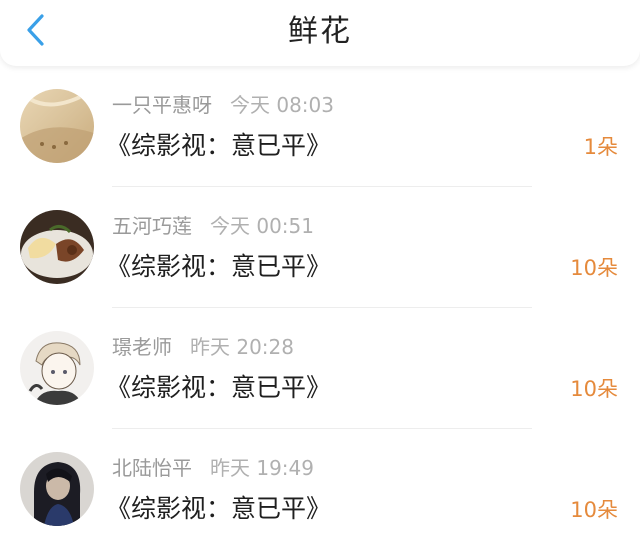 The width and height of the screenshot is (640, 555). What do you see at coordinates (162, 105) in the screenshot?
I see `user-name-text: 一只平惠呀` at bounding box center [162, 105].